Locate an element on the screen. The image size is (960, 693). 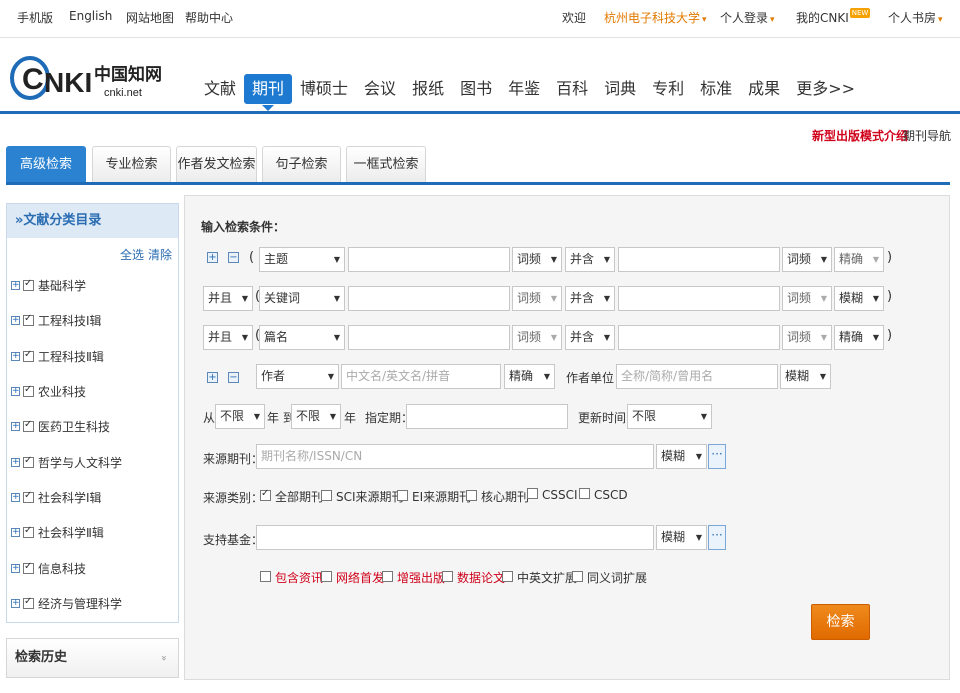
category-option-cssci: CSSCI is located at coordinates (552, 495).